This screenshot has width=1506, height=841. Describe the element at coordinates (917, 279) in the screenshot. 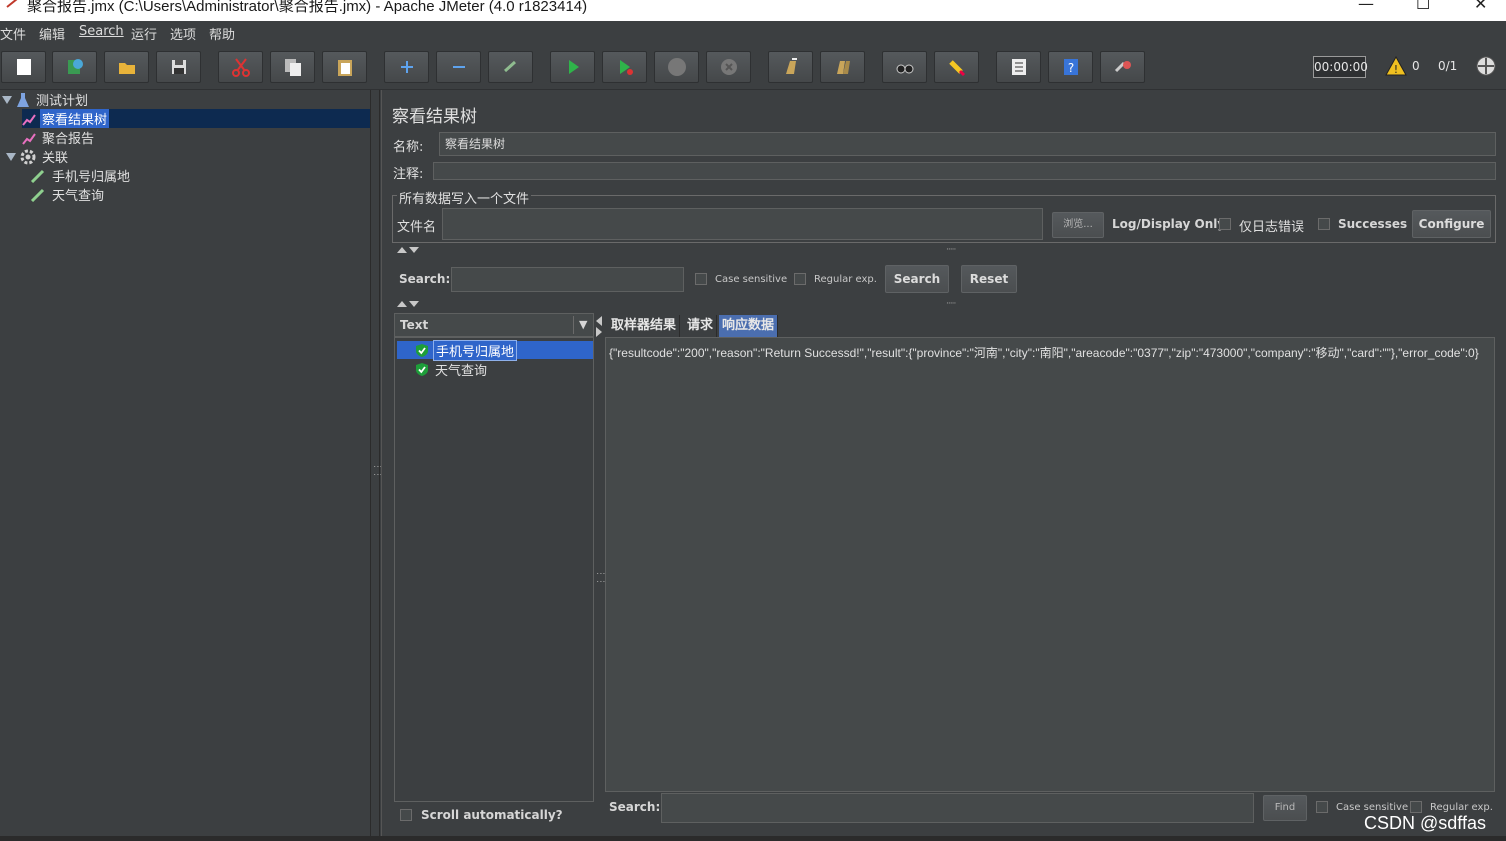

I see `search-submit-button: Search` at that location.